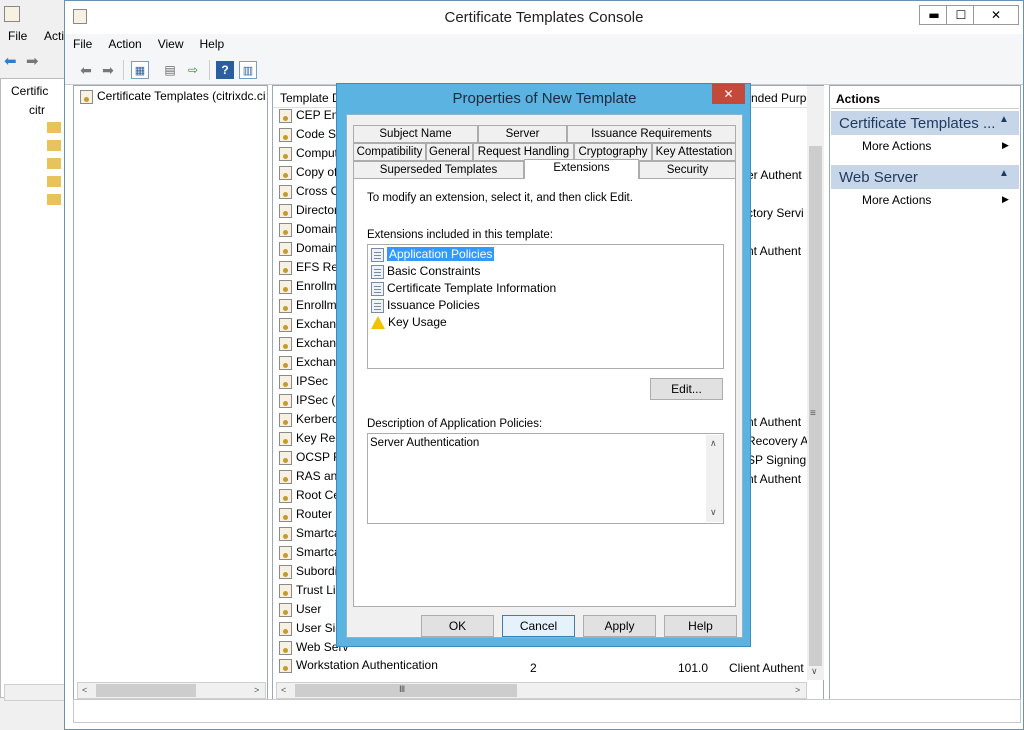 The height and width of the screenshot is (730, 1024). Describe the element at coordinates (402, 689) in the screenshot. I see `grip-icon: Ⅲ` at that location.